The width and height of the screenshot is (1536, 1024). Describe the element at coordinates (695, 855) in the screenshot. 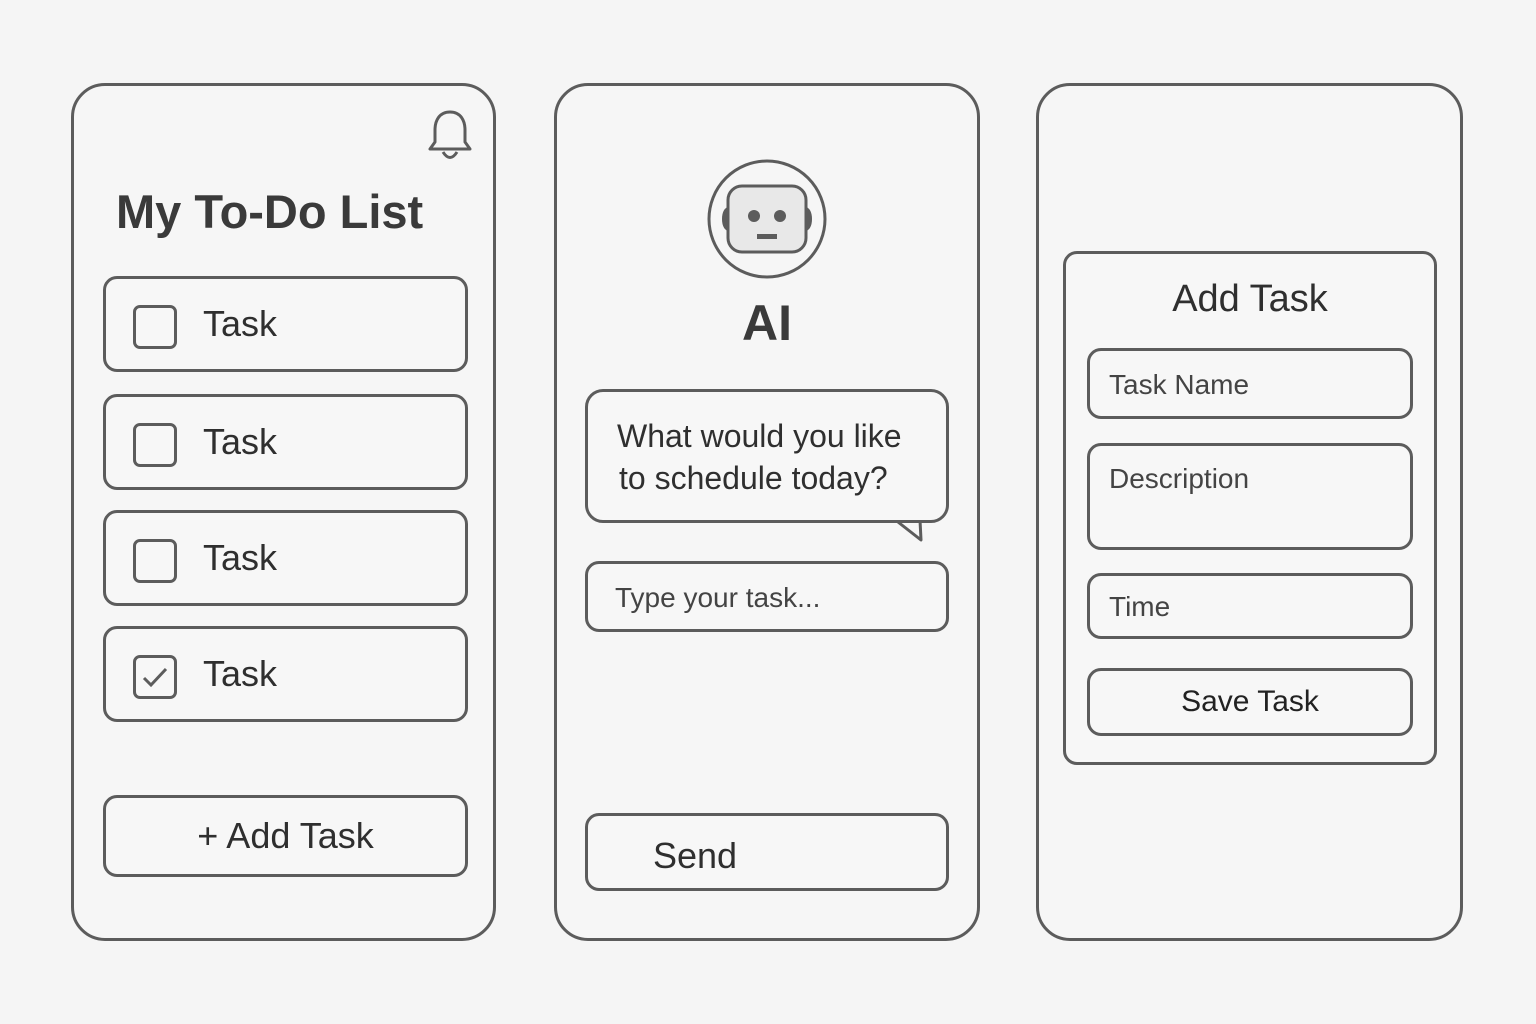

I see `send-label: Send` at that location.